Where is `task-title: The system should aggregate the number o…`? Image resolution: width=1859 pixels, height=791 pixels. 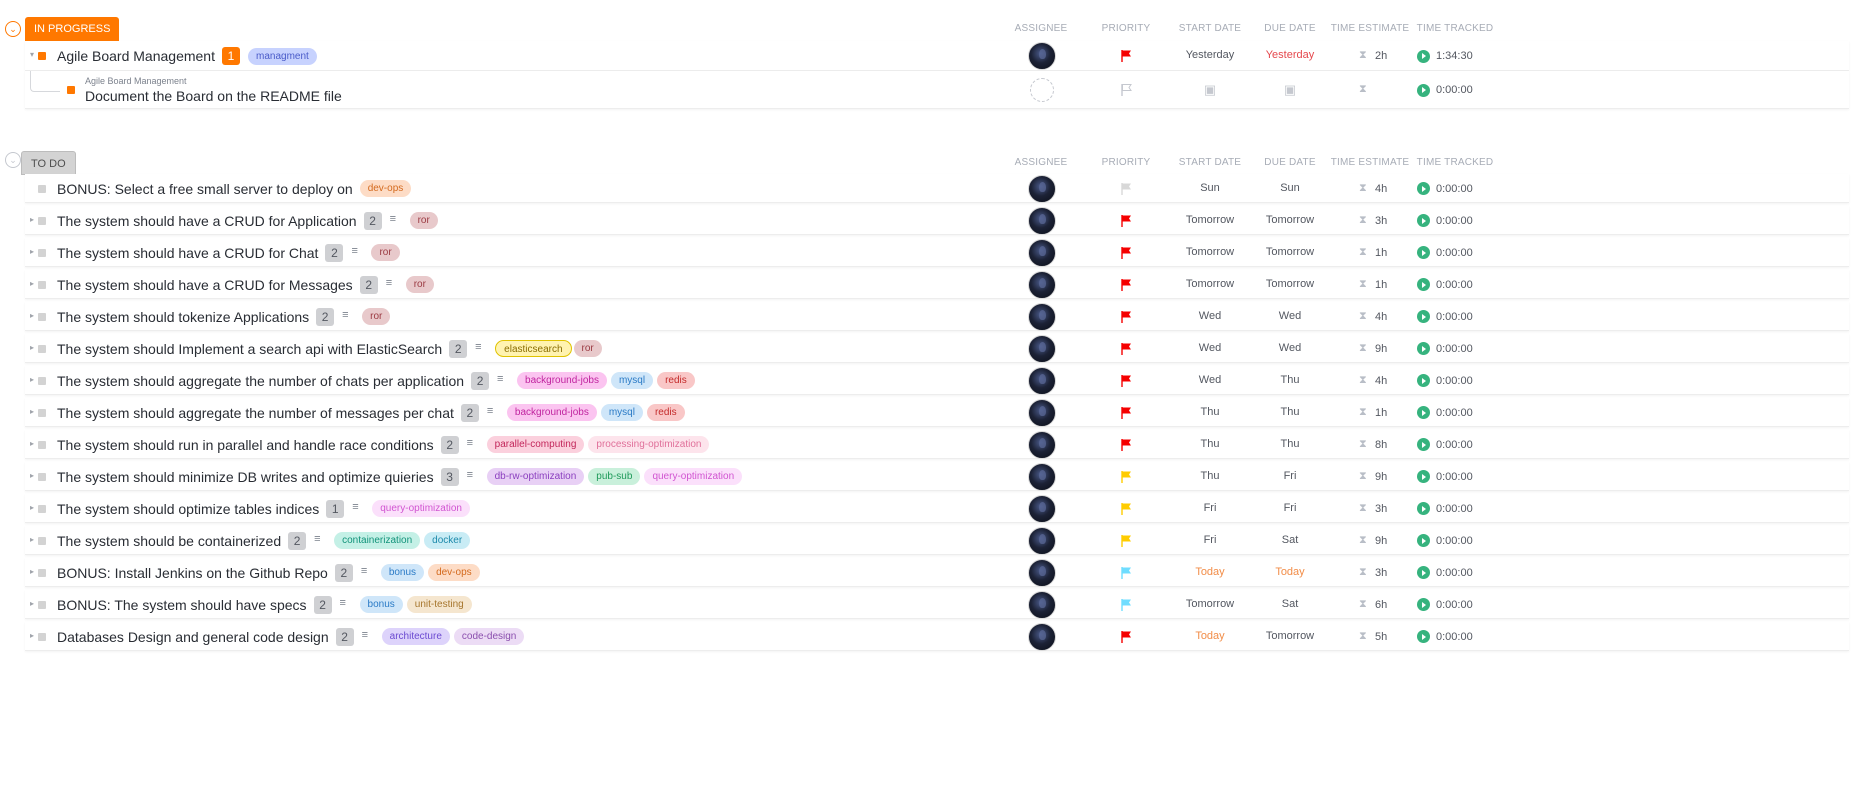 task-title: The system should aggregate the number o… is located at coordinates (260, 381).